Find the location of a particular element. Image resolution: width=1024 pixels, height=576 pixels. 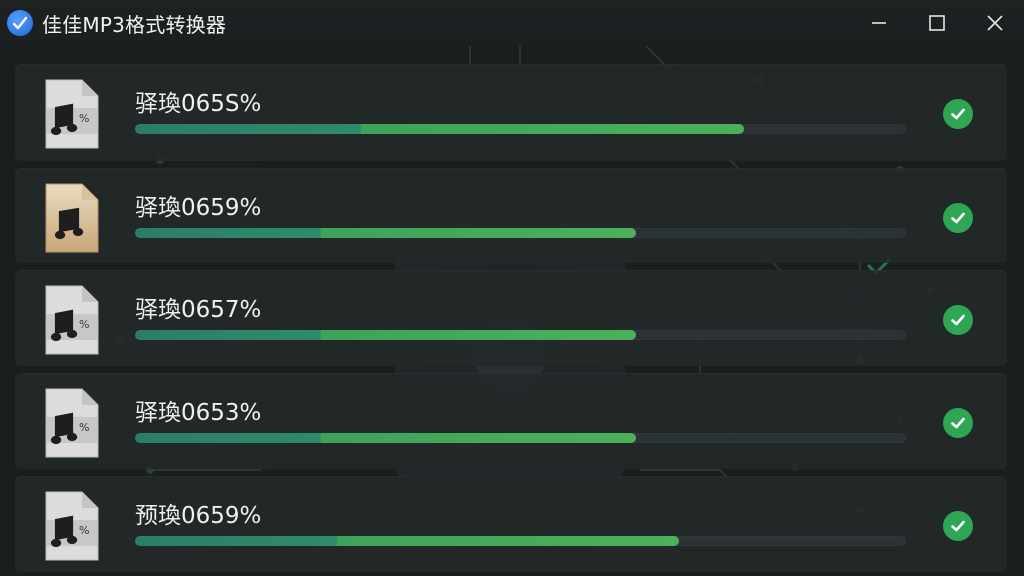

window-controls is located at coordinates (937, 23).